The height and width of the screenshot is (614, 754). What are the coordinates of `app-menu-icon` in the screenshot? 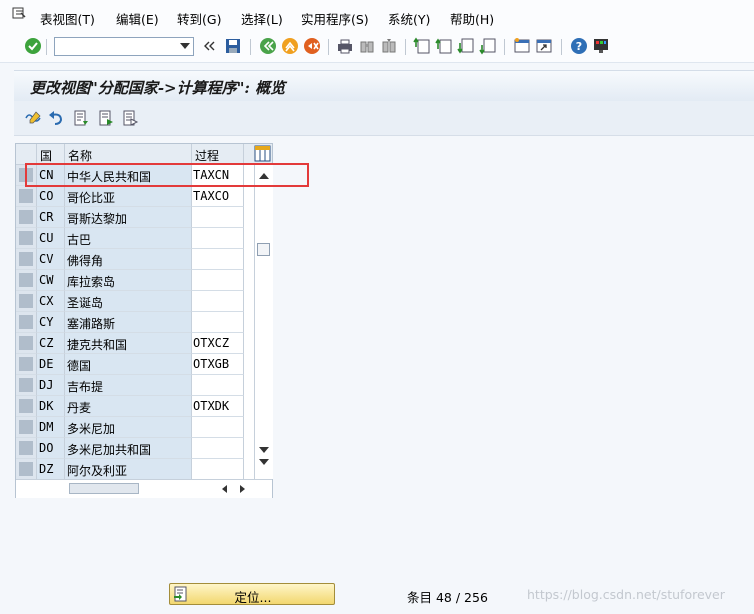 It's located at (19, 13).